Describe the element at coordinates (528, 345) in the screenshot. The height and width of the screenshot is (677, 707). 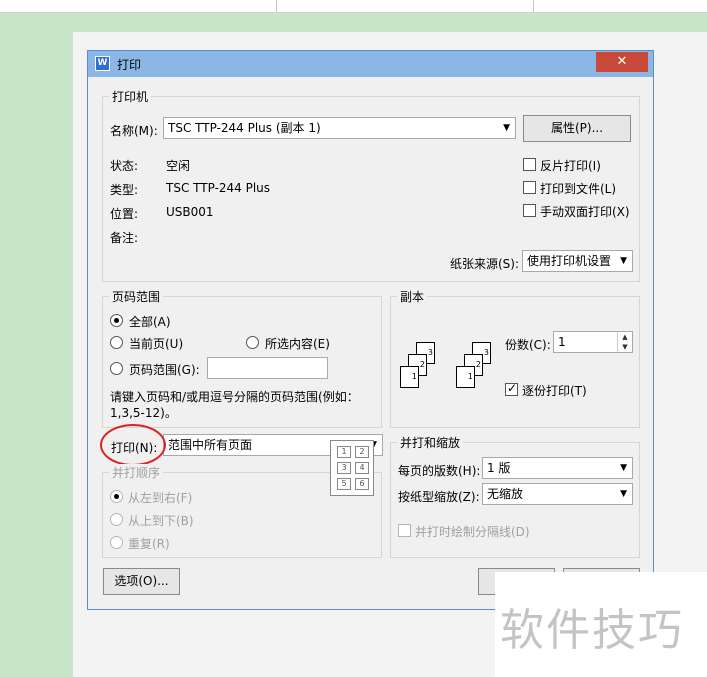
I see `copies-count-label: 份数(C):` at that location.